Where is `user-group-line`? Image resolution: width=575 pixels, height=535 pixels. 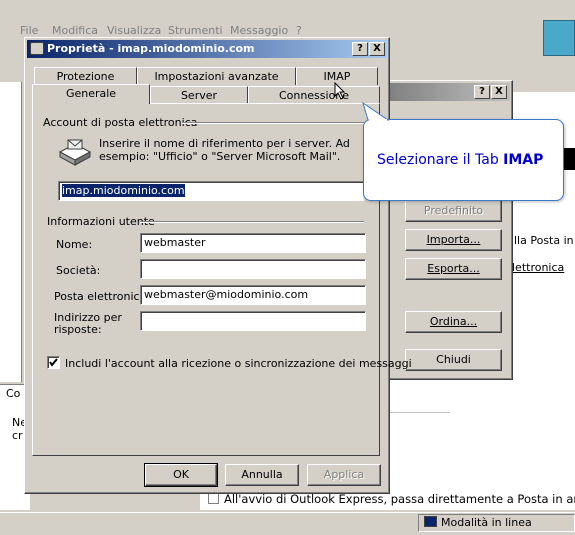 user-group-line is located at coordinates (252, 222).